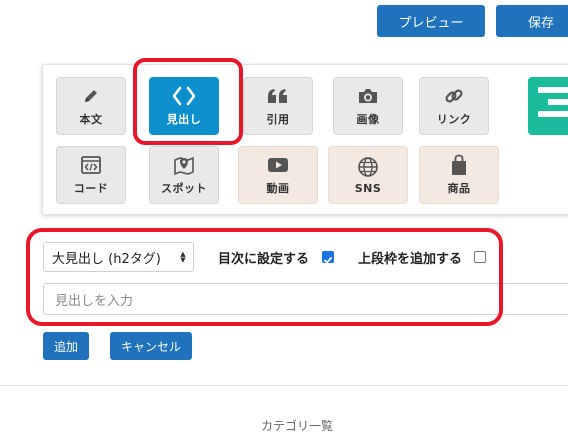 The image size is (568, 434). Describe the element at coordinates (91, 96) in the screenshot. I see `pencil-icon` at that location.